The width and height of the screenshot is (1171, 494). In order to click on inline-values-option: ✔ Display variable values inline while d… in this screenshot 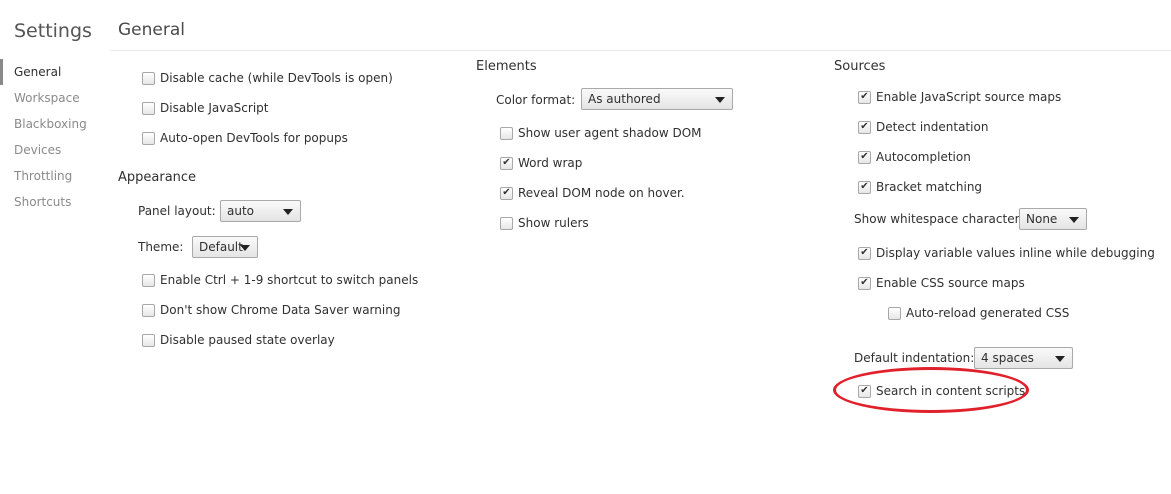, I will do `click(1006, 253)`.